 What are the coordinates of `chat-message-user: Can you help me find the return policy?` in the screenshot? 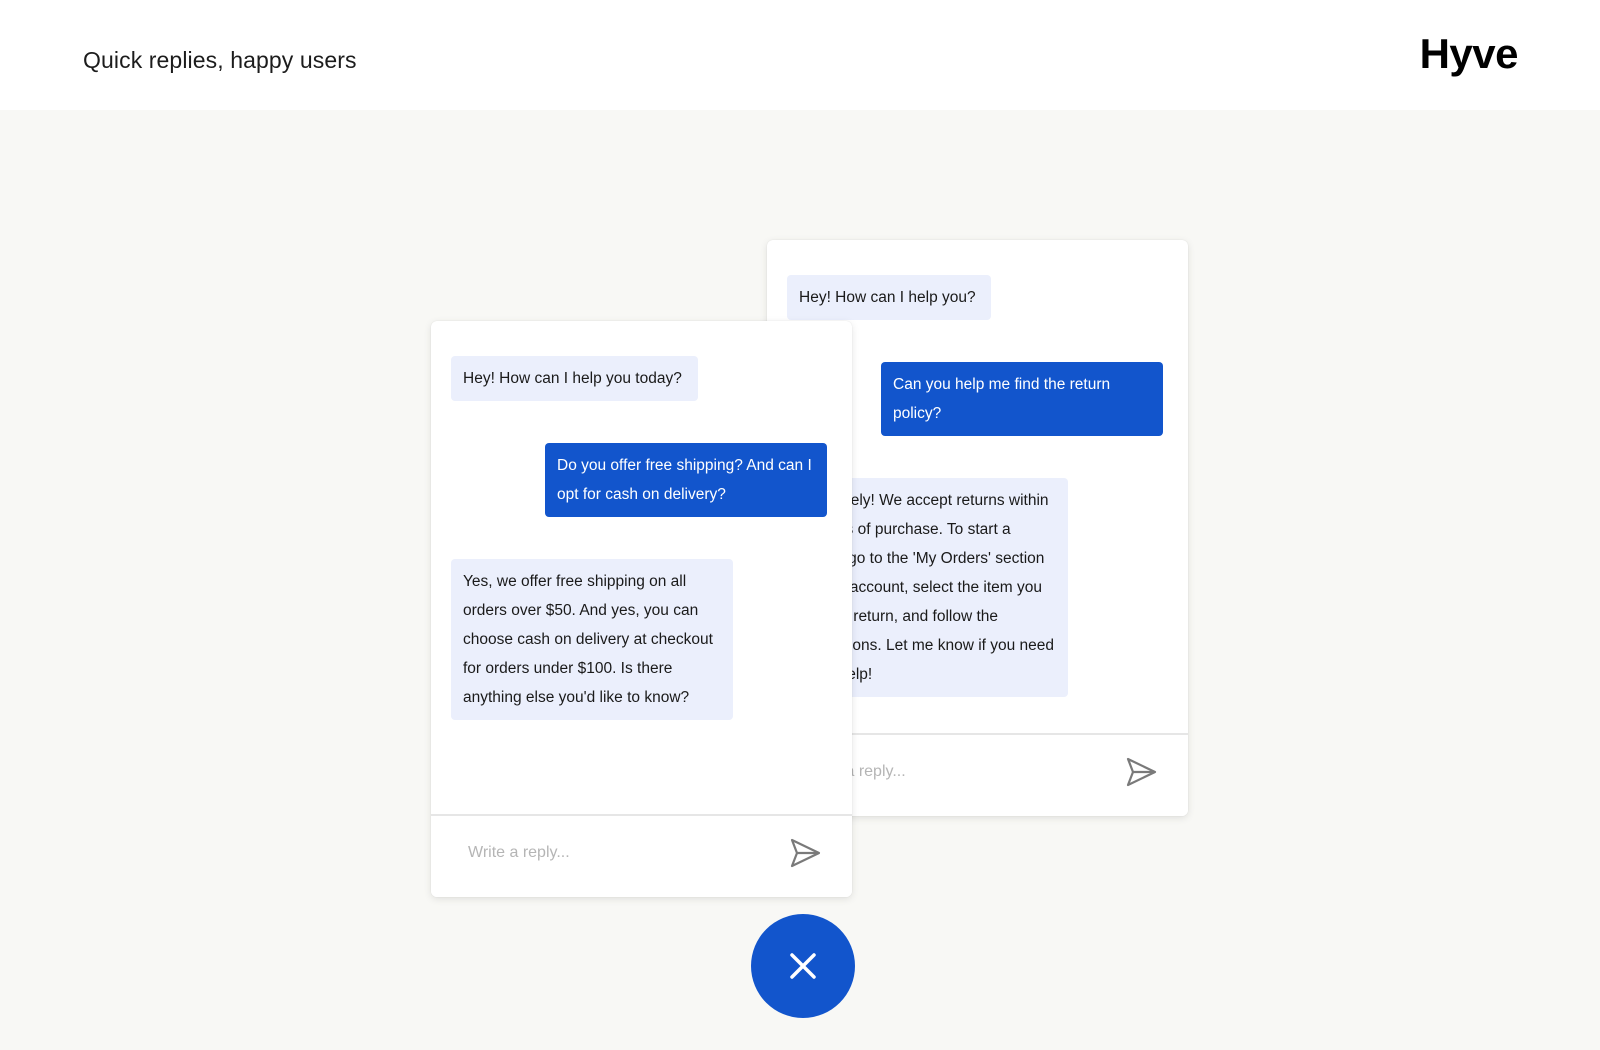 It's located at (1022, 399).